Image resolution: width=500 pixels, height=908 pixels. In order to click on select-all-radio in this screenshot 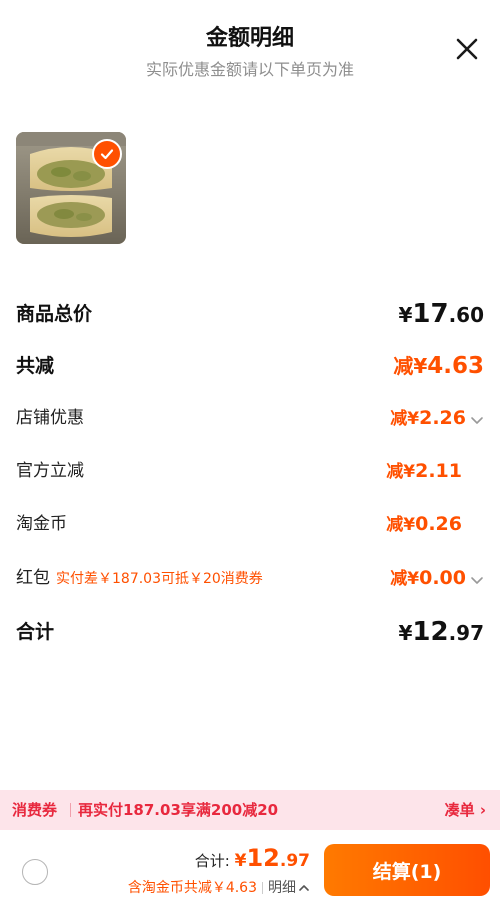, I will do `click(35, 872)`.